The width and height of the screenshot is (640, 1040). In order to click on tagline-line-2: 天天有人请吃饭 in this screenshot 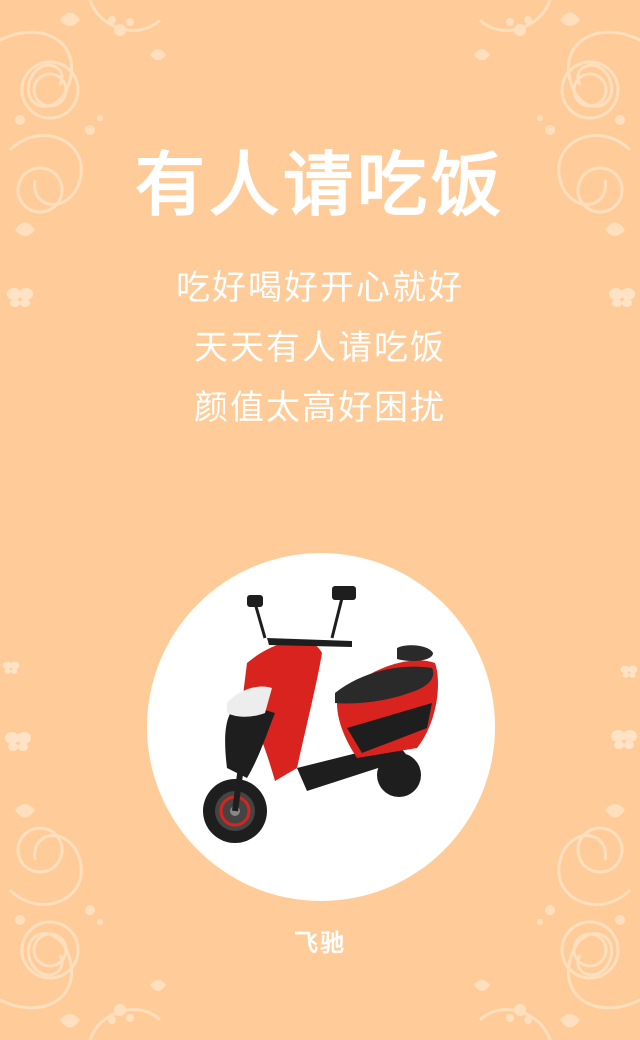, I will do `click(320, 348)`.